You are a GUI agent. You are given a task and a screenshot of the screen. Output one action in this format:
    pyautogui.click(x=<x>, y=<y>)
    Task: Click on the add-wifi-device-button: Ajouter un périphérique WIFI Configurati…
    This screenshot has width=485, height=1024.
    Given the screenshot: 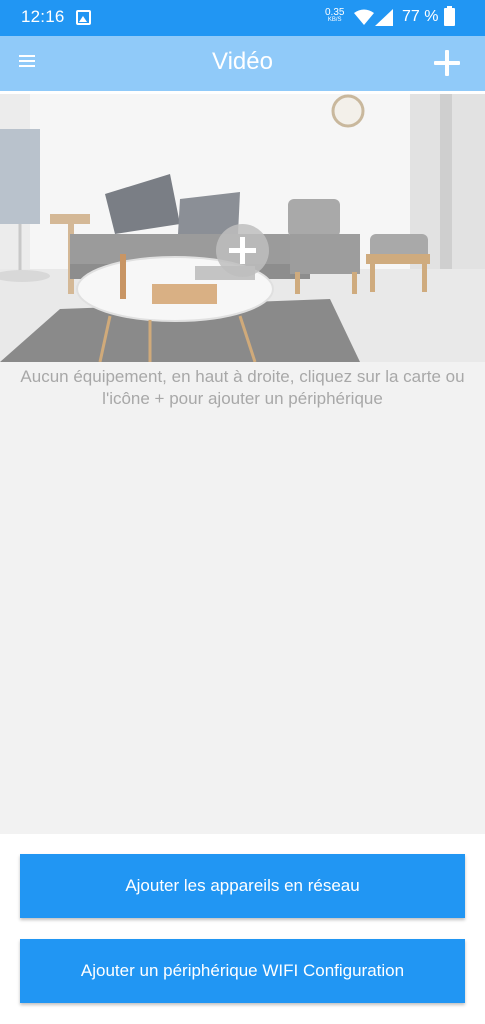 What is the action you would take?
    pyautogui.click(x=242, y=971)
    